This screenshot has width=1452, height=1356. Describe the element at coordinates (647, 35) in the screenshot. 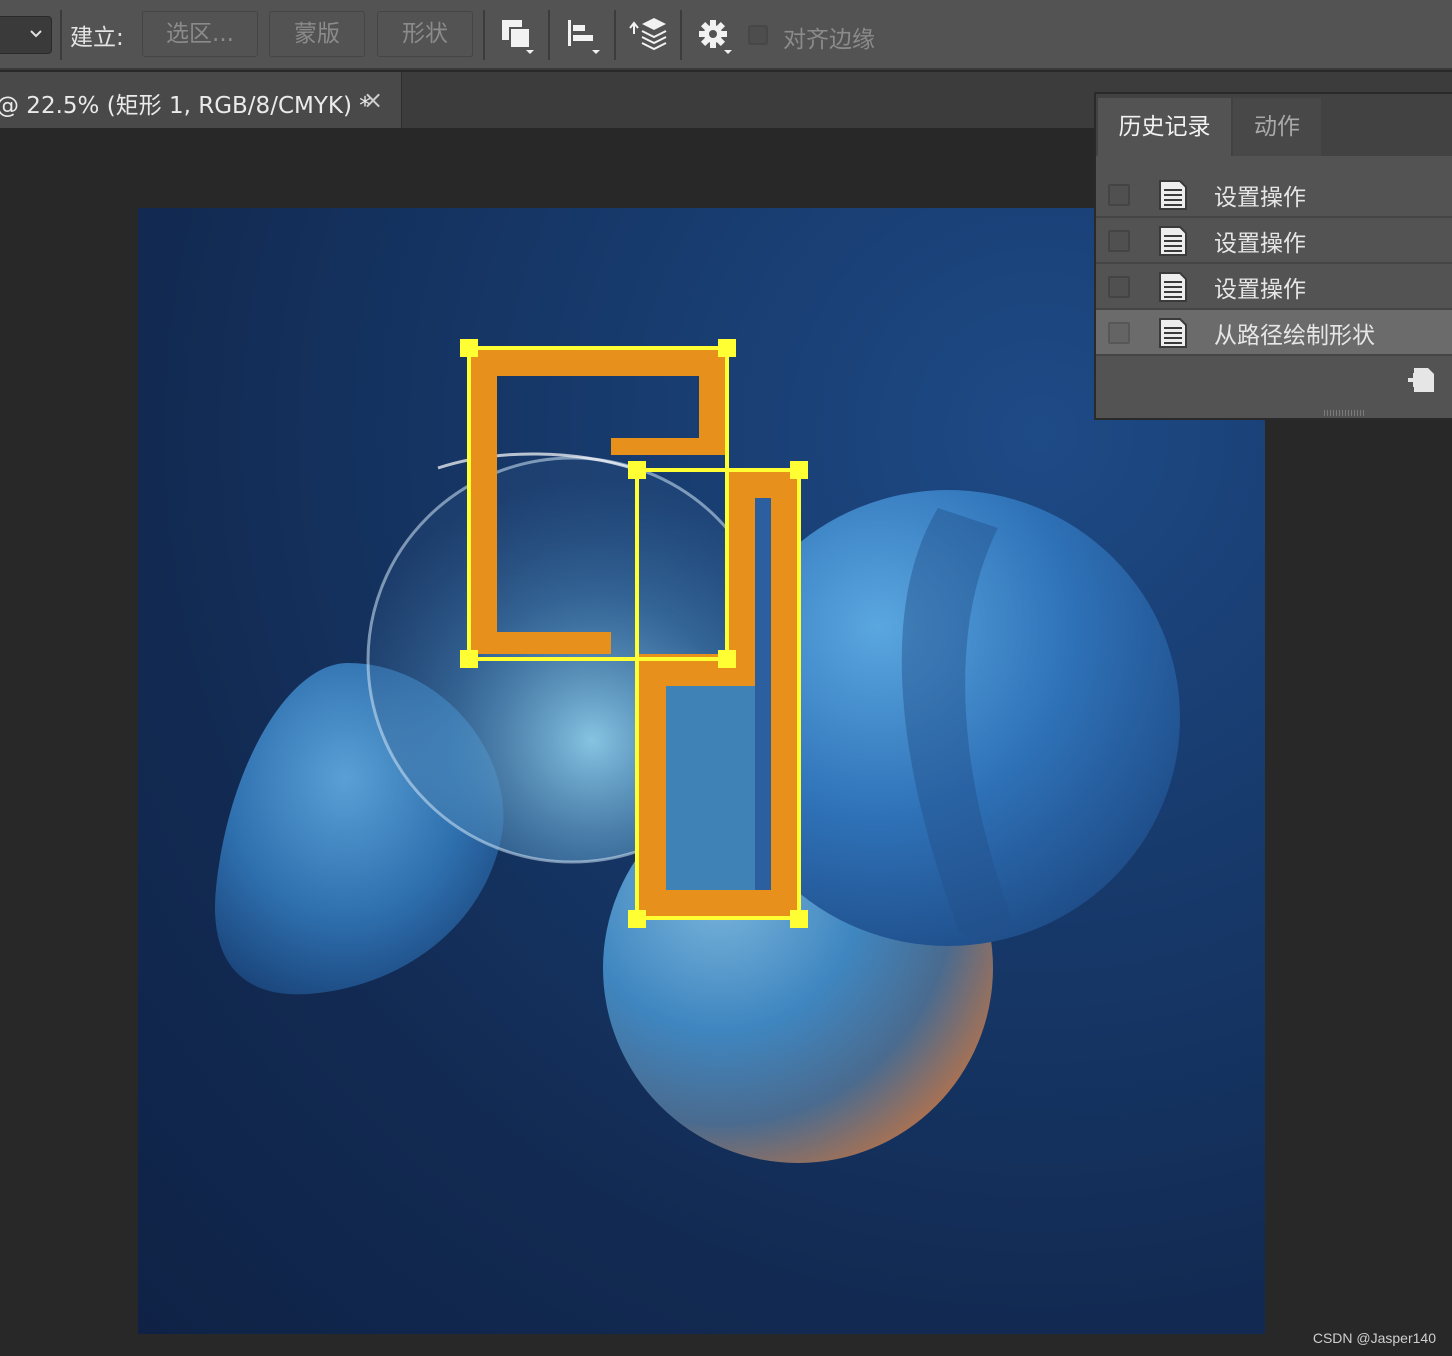

I see `path-arrangement-icon` at that location.